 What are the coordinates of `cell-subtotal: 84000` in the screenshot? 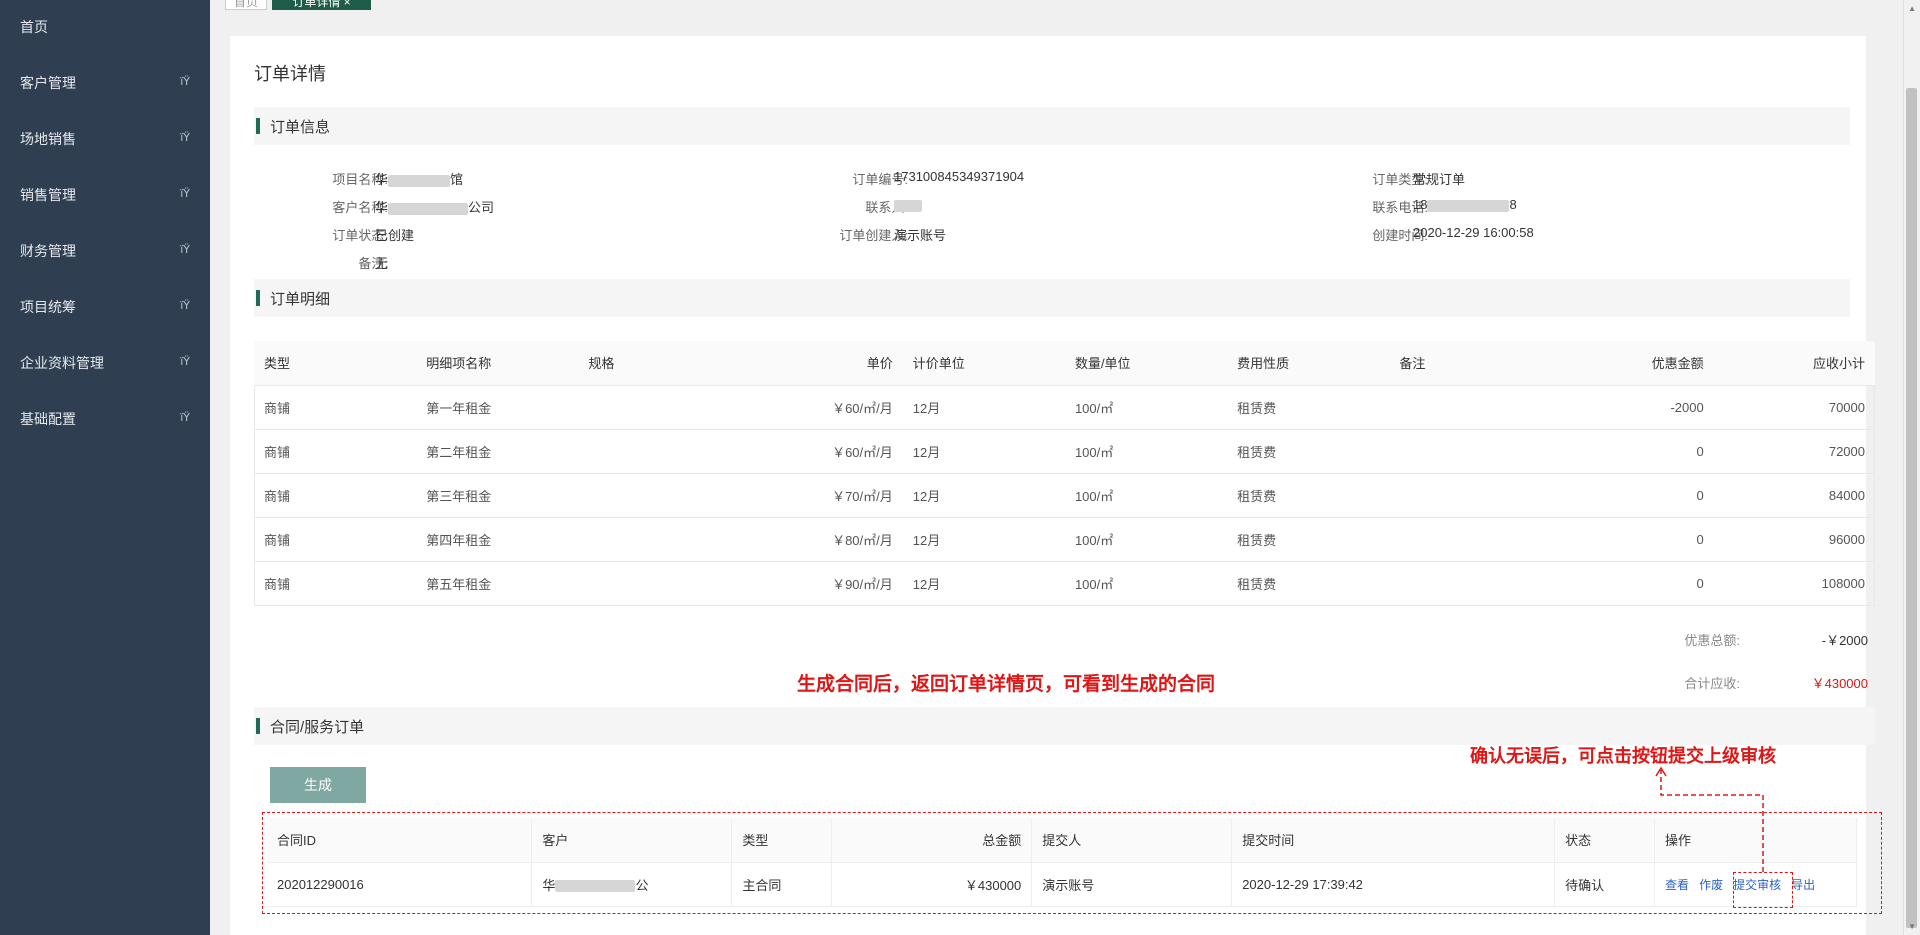 It's located at (1794, 495).